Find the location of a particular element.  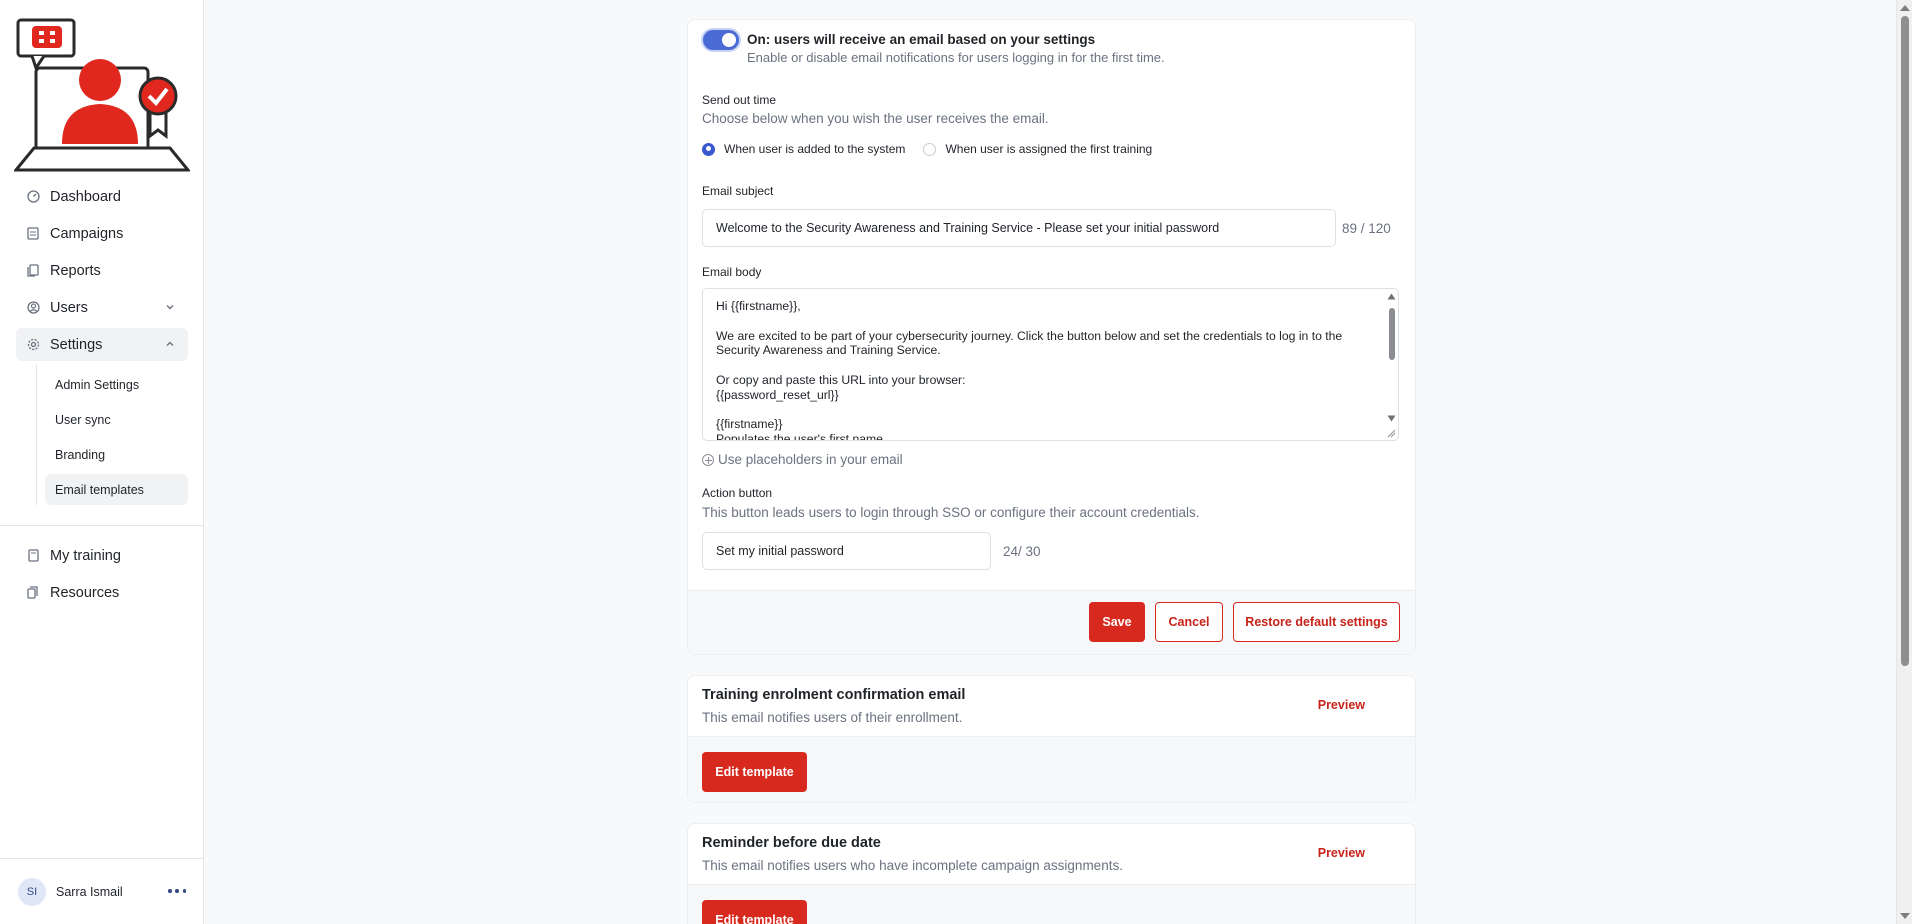

settings-icon is located at coordinates (33, 345).